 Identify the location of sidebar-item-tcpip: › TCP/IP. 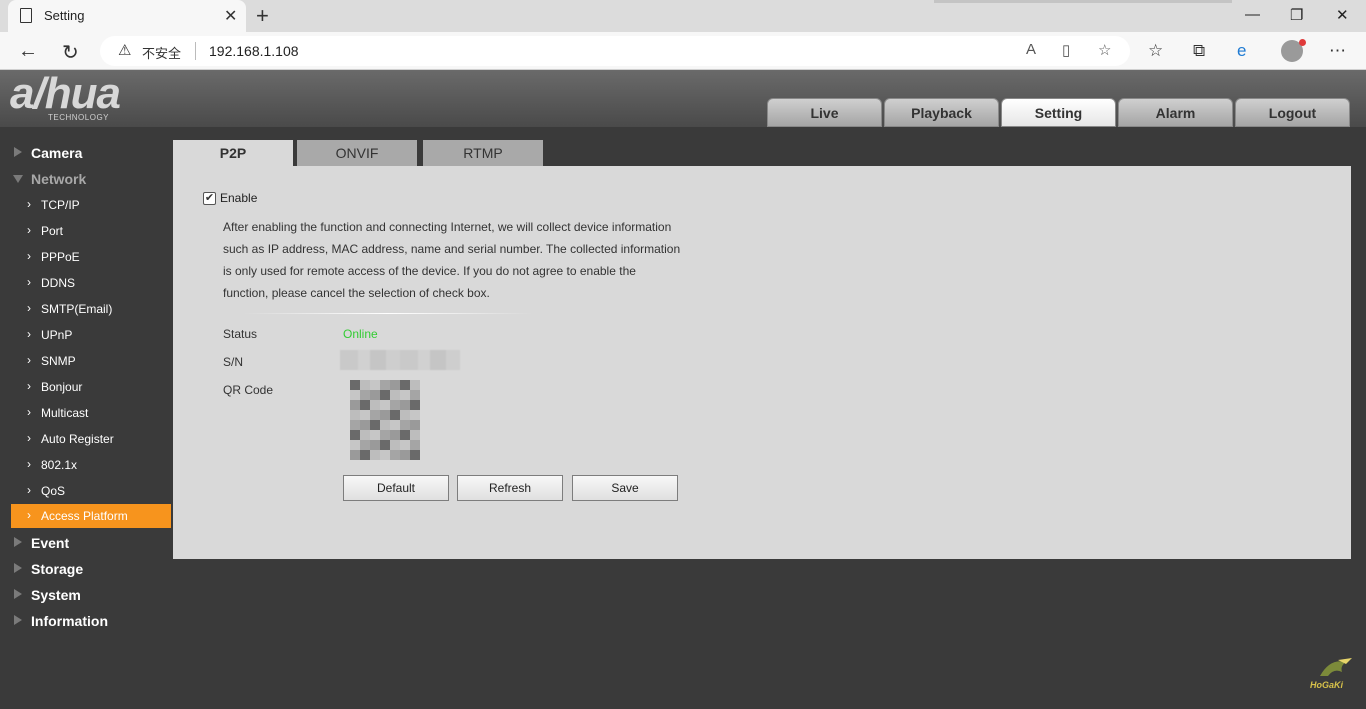
(91, 205).